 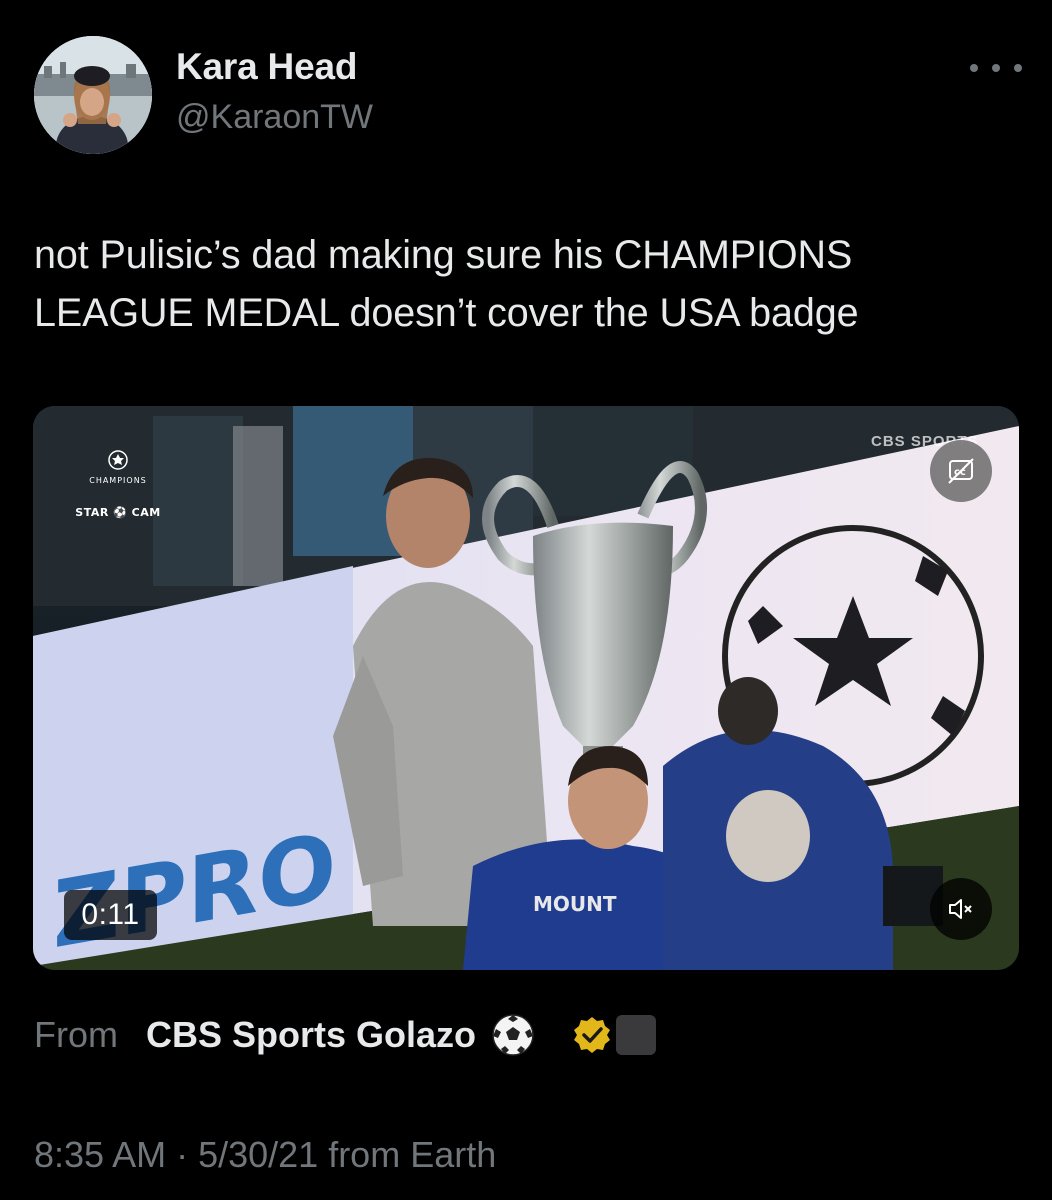 I want to click on tweet-text-line: LEAGUE MEDAL doesn’t cover the USA badge, so click(x=446, y=313).